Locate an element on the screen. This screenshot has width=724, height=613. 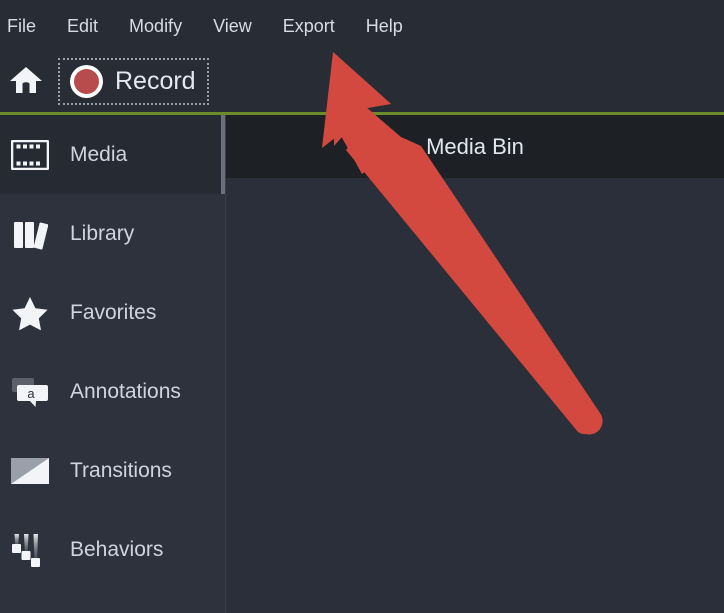
home-button is located at coordinates (26, 82).